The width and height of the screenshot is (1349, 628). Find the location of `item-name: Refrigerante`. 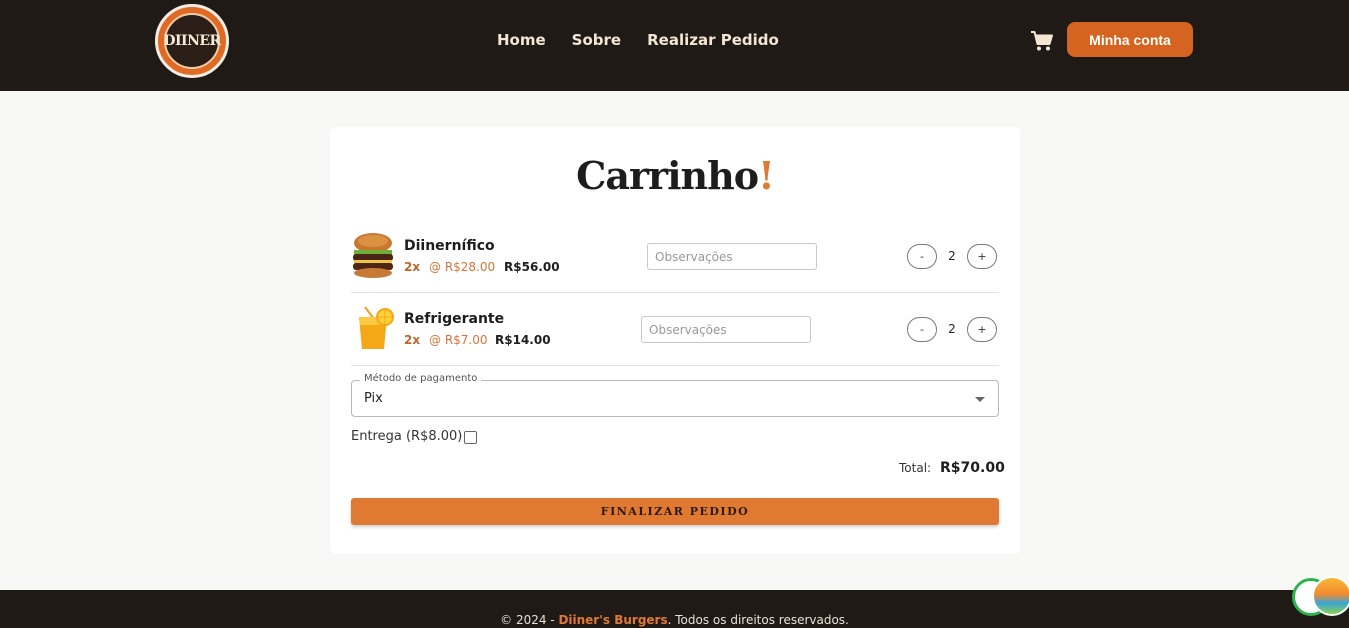

item-name: Refrigerante is located at coordinates (454, 319).